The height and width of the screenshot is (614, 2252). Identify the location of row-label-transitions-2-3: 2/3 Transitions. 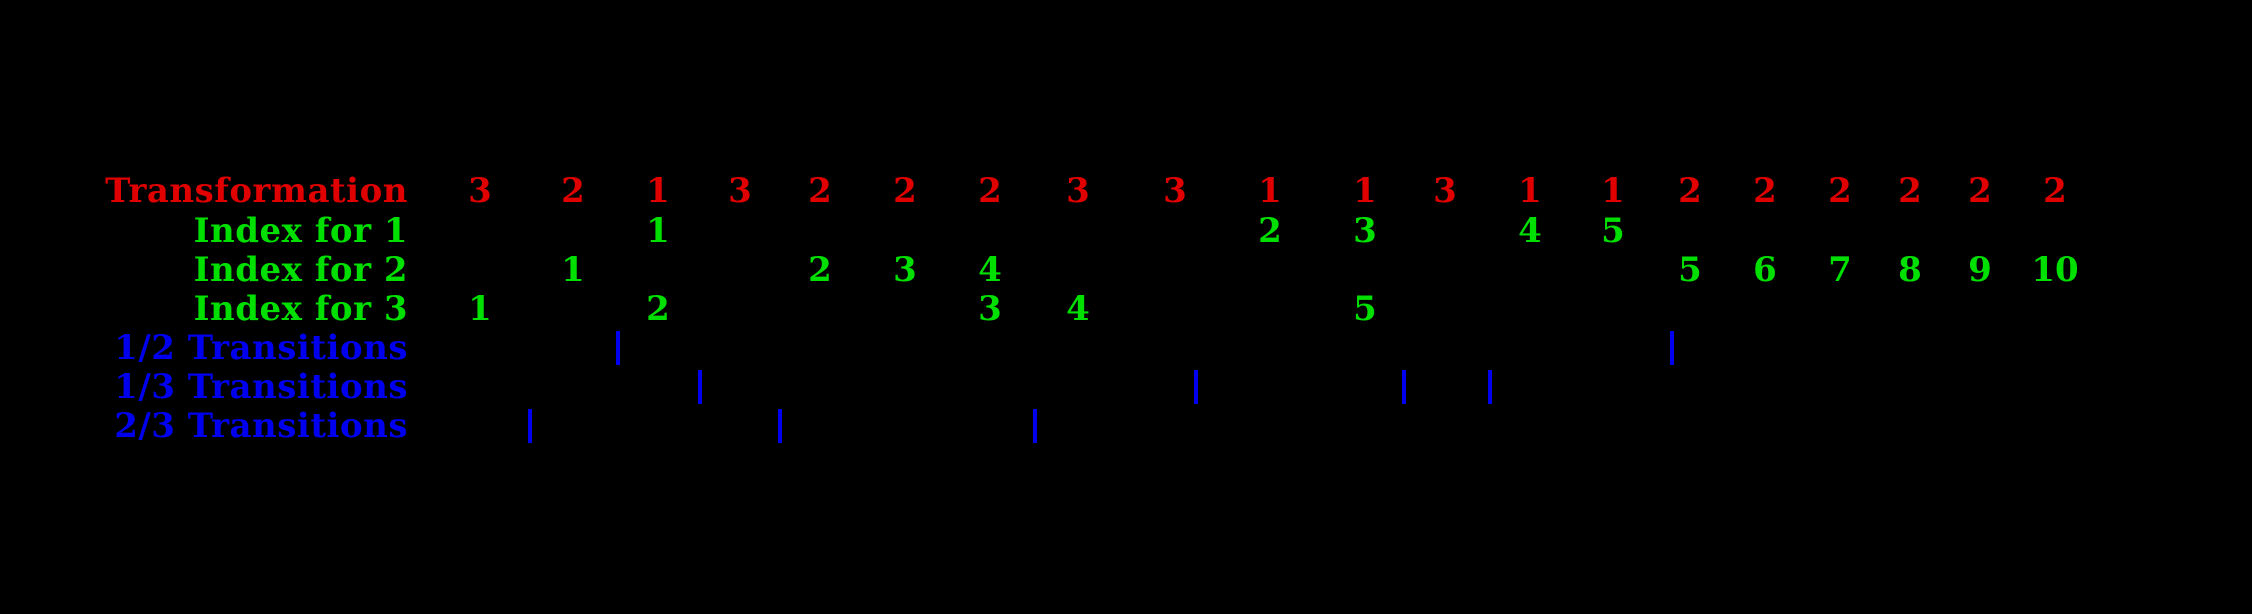
(261, 426).